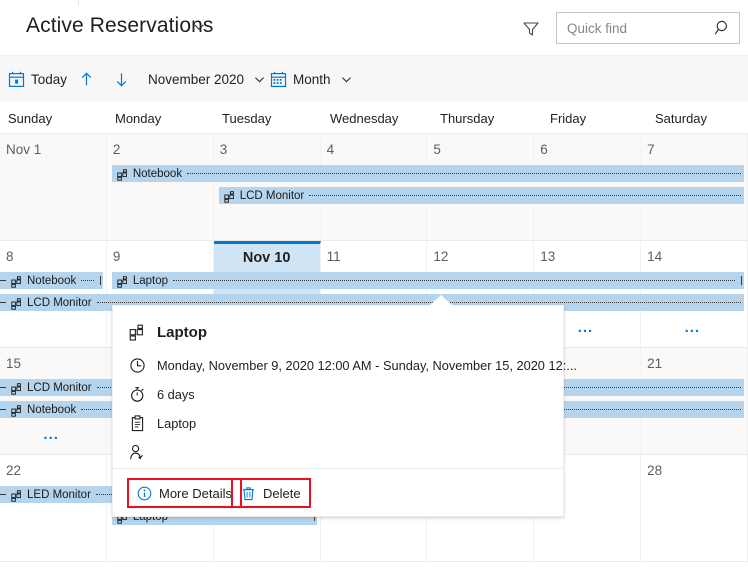 This screenshot has width=748, height=585. What do you see at coordinates (195, 493) in the screenshot?
I see `more-details-label: More Details` at bounding box center [195, 493].